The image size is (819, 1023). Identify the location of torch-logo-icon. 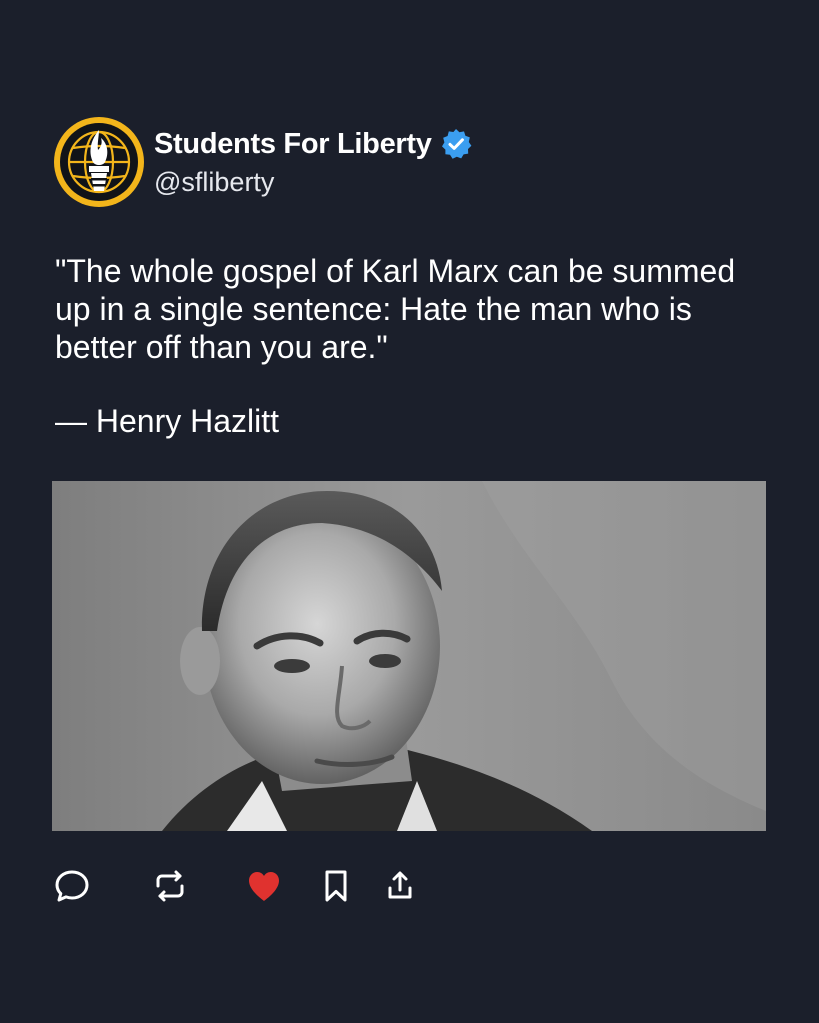
(99, 162).